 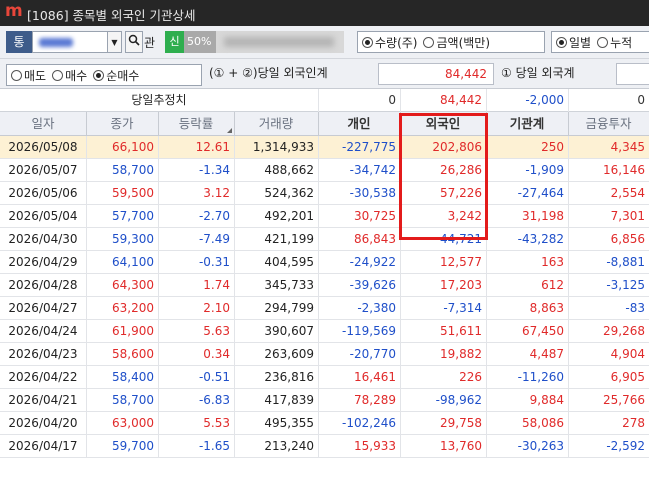 I want to click on watchlist-label: 관, so click(x=149, y=42).